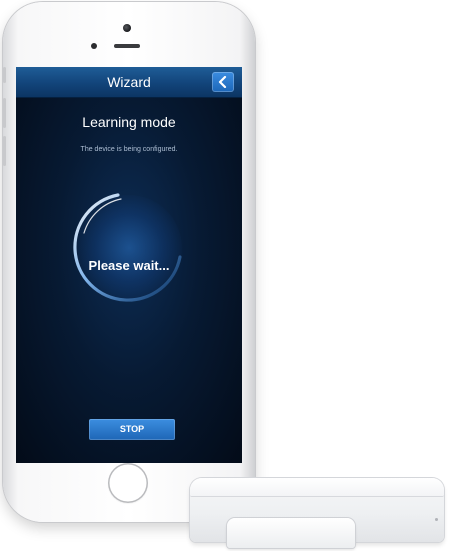  I want to click on home-button, so click(128, 483).